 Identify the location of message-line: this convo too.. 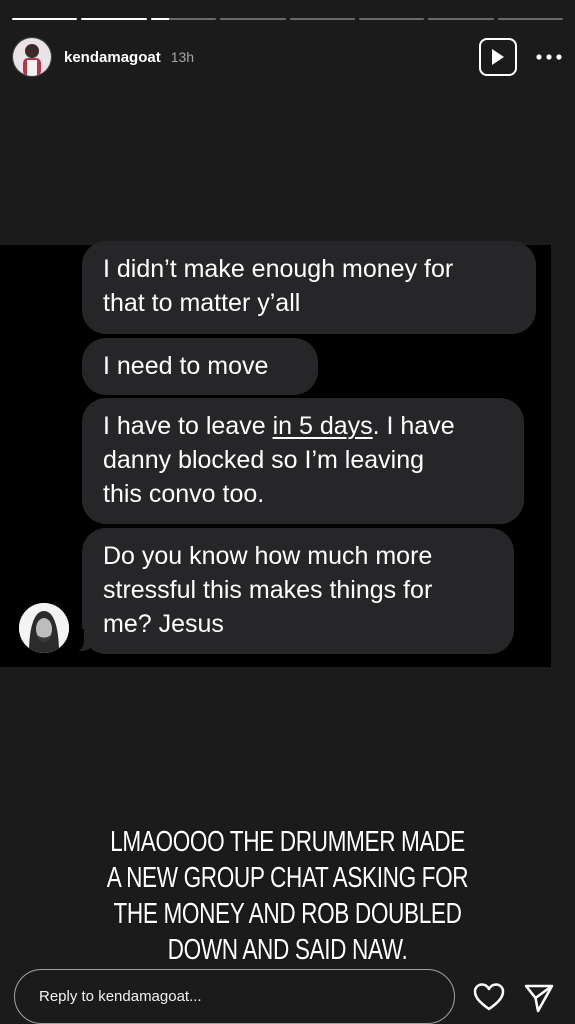
(184, 494).